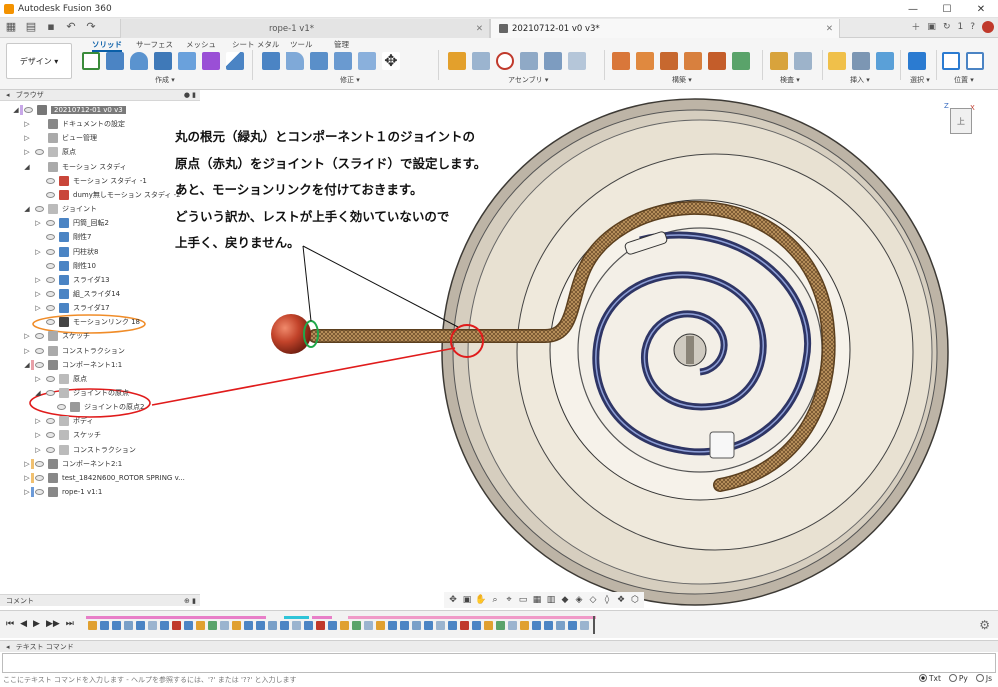  What do you see at coordinates (537, 600) in the screenshot?
I see `grid-icon: ▦` at bounding box center [537, 600].